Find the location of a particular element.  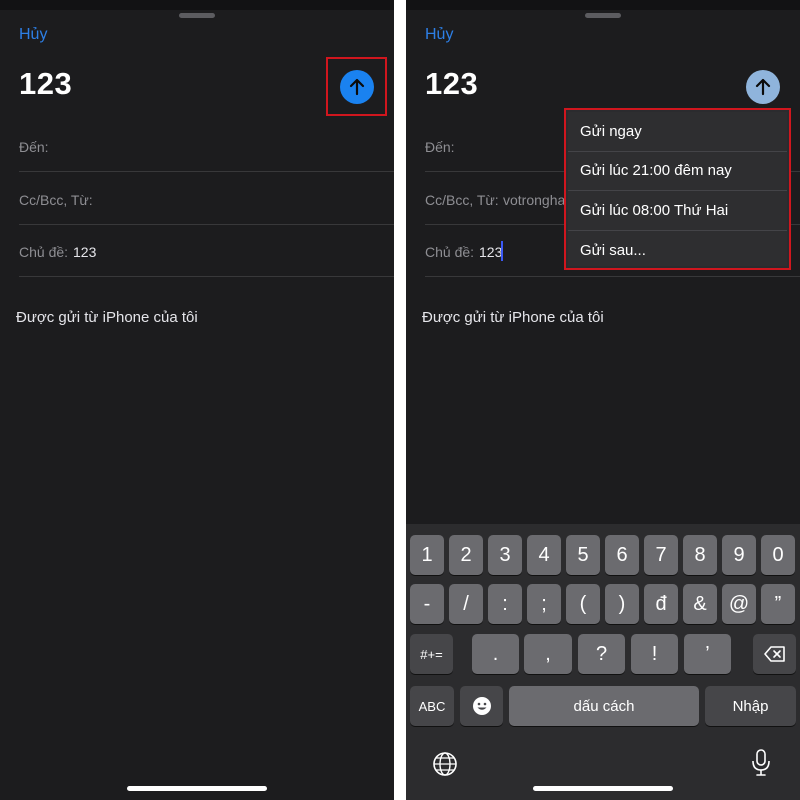

key-symbols-toggle: #+= is located at coordinates (431, 654).